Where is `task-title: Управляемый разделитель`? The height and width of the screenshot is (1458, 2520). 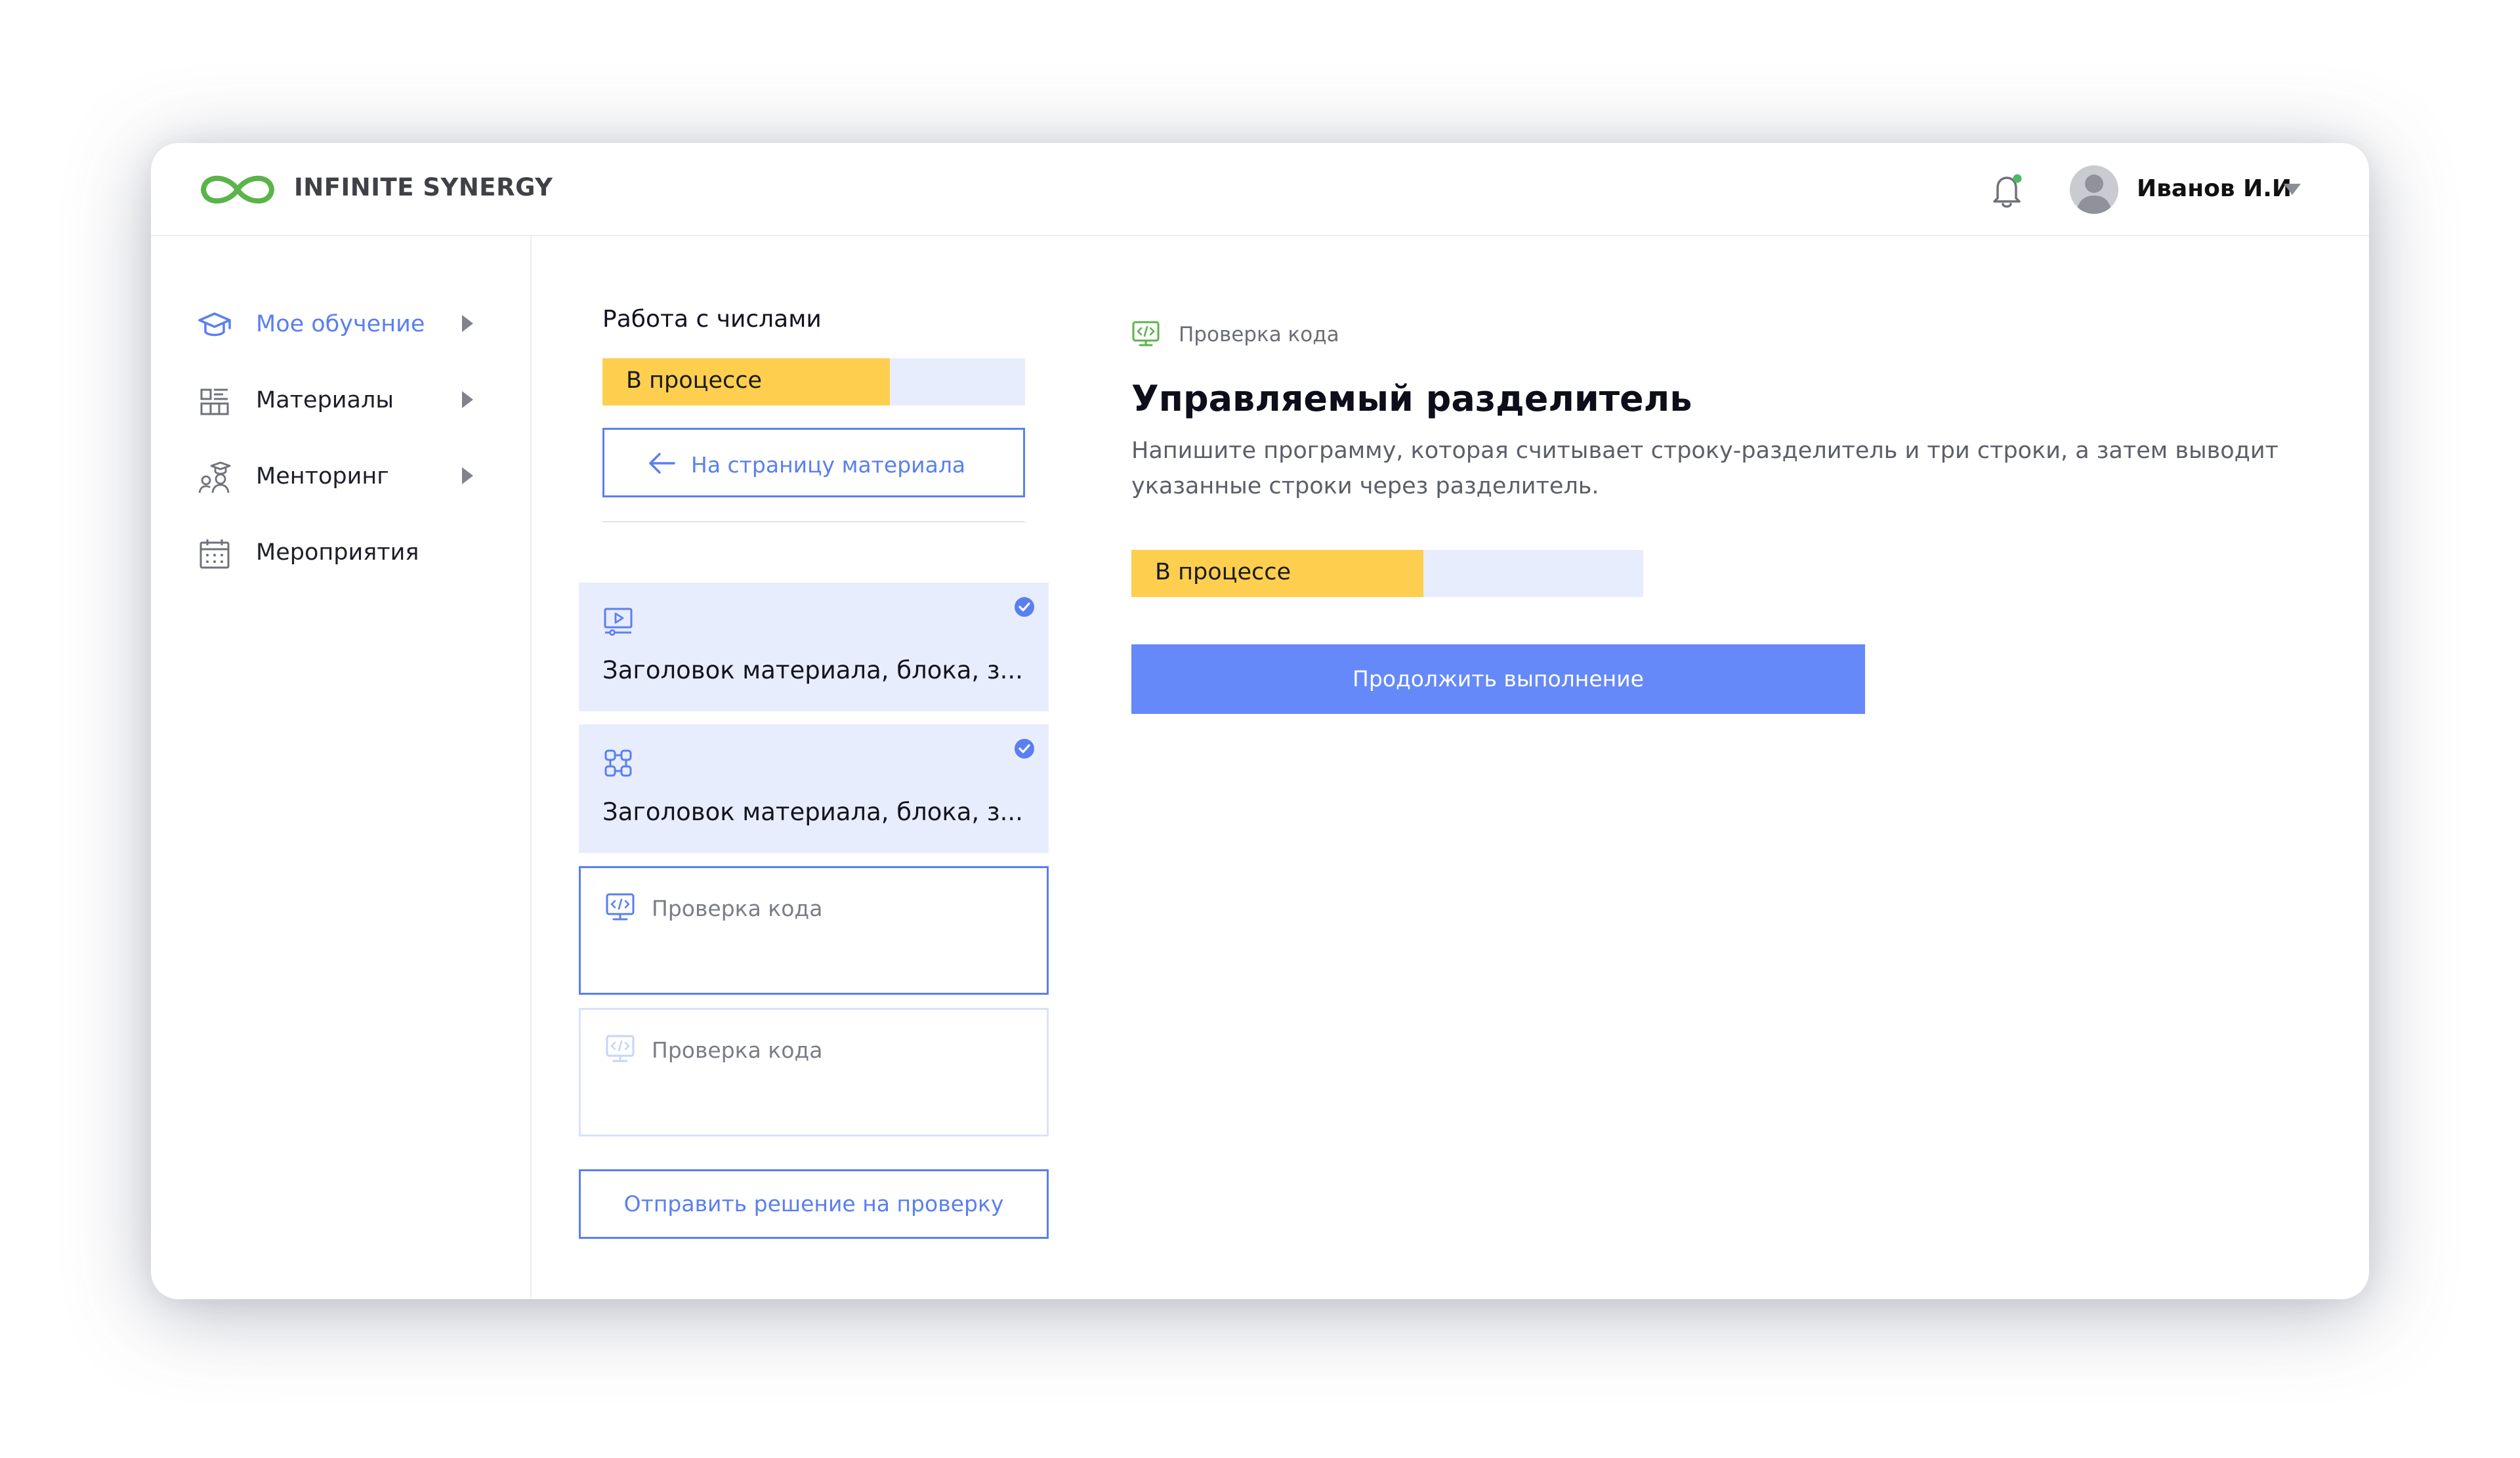
task-title: Управляемый разделитель is located at coordinates (1411, 398).